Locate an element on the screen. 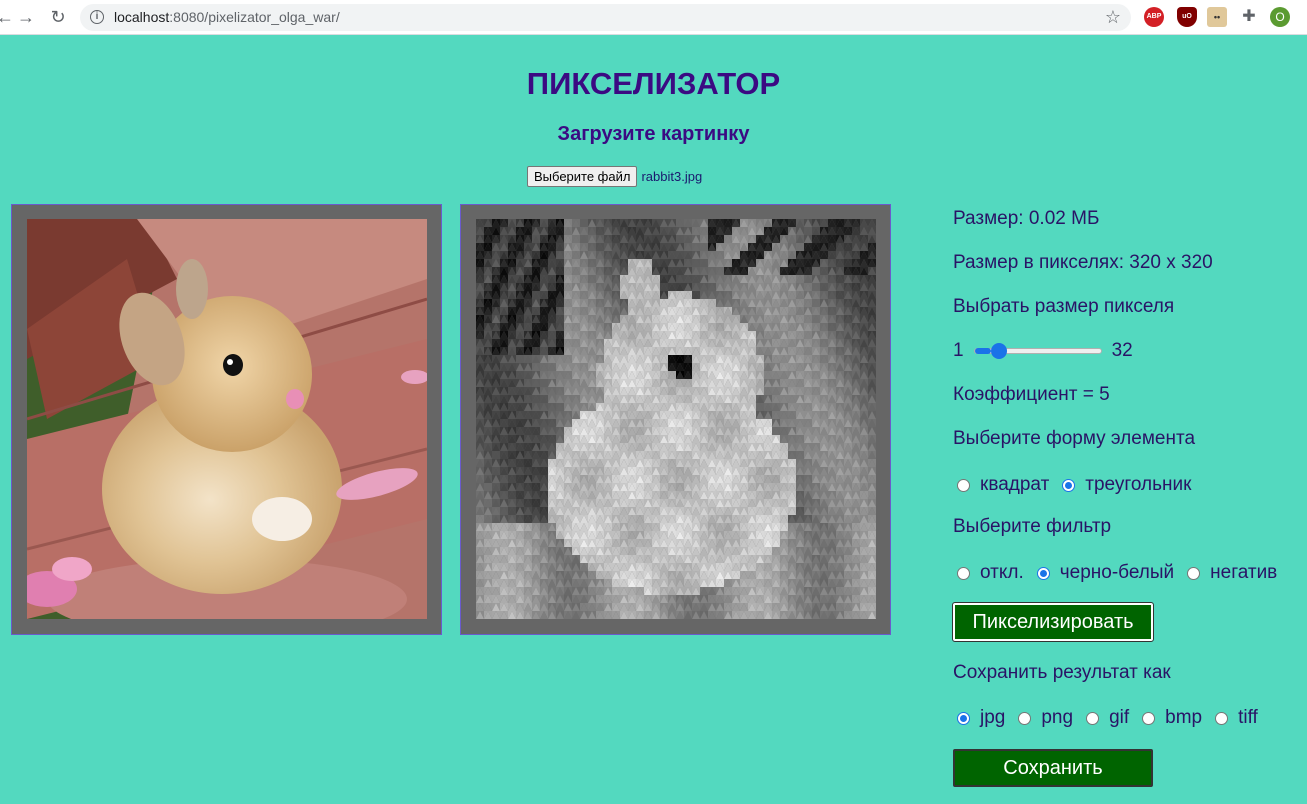 This screenshot has height=804, width=1307. url-host: localhost is located at coordinates (142, 17).